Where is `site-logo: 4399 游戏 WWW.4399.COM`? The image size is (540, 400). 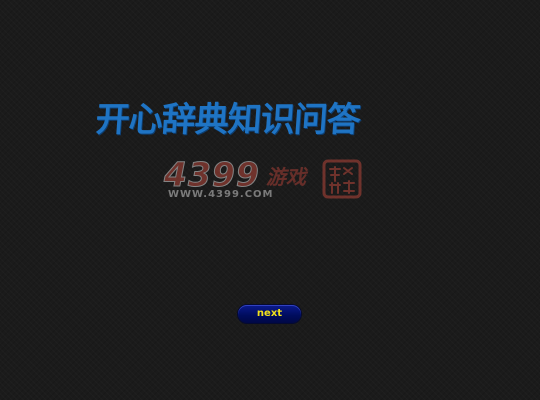
site-logo: 4399 游戏 WWW.4399.COM is located at coordinates (265, 180).